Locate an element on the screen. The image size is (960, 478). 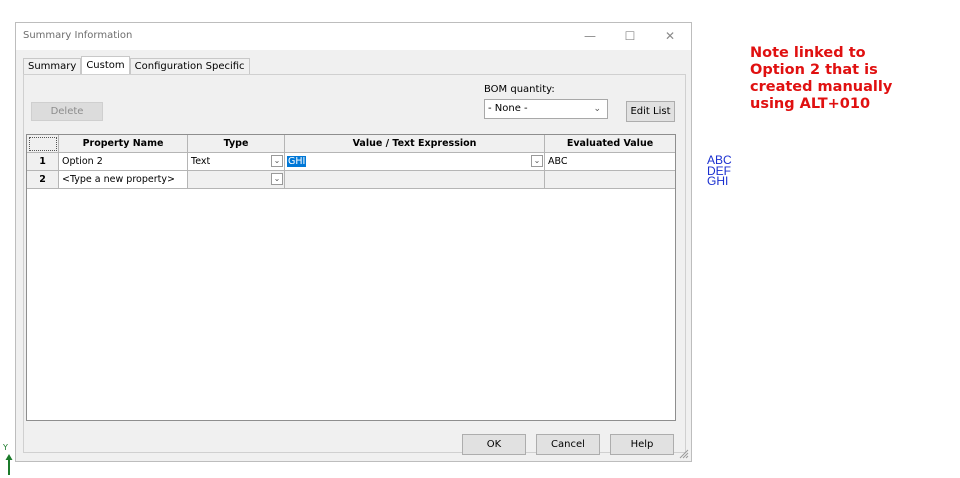
tab-configuration-specific: Configuration Specific is located at coordinates (189, 66).